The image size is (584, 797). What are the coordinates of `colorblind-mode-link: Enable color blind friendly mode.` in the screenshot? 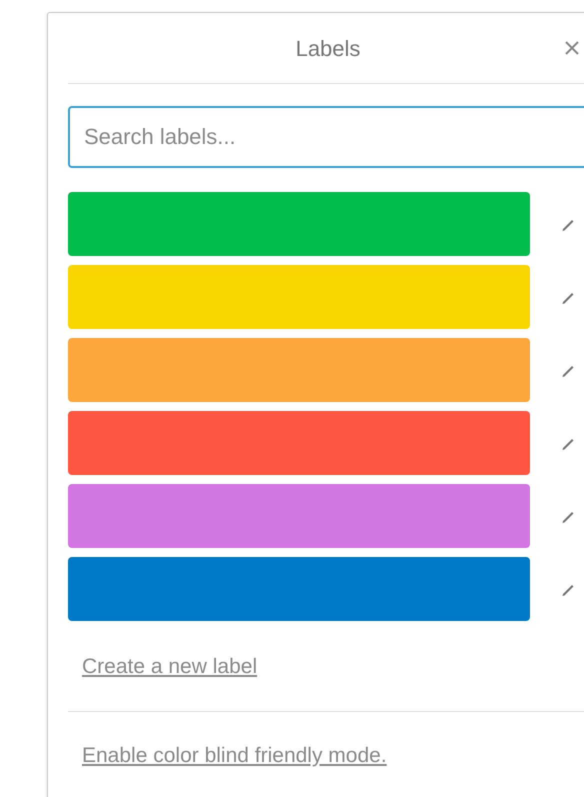 It's located at (234, 755).